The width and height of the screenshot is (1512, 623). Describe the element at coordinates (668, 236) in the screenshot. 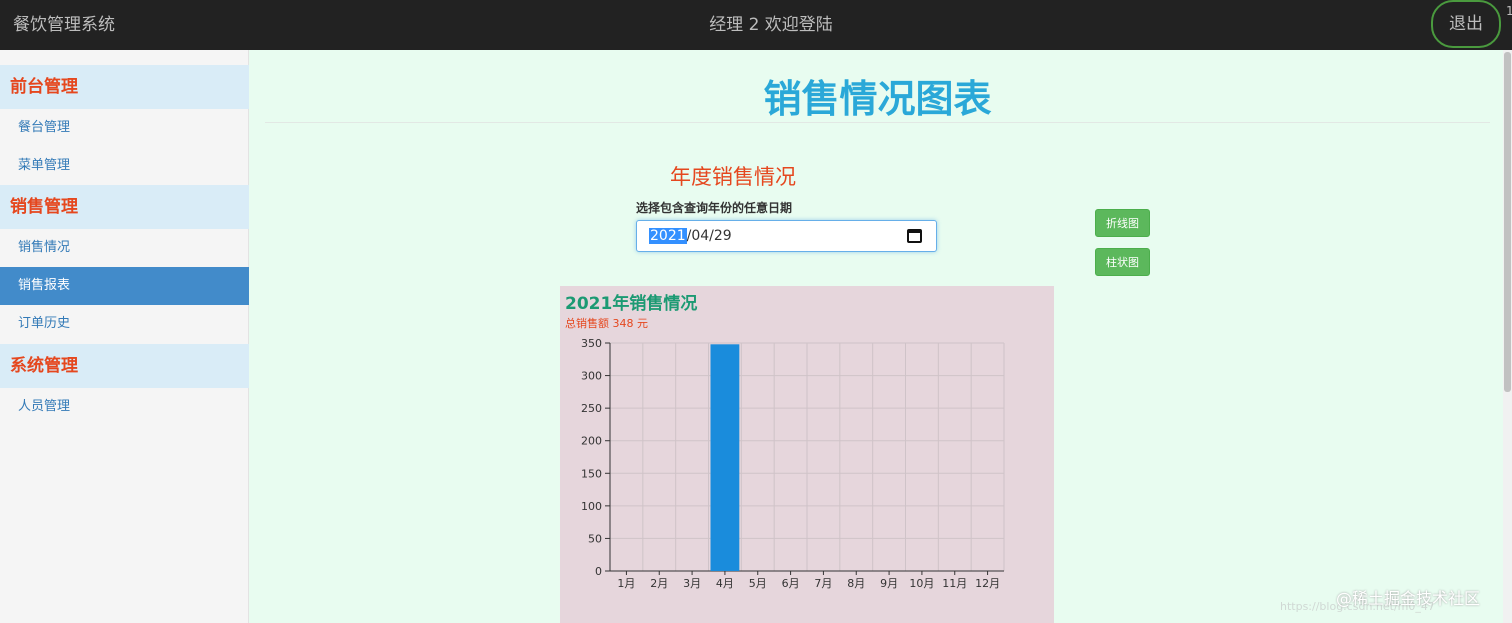

I see `date-year-selected: 2021` at that location.